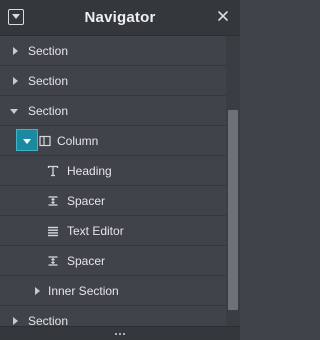 This screenshot has width=320, height=340. I want to click on heading-icon, so click(53, 171).